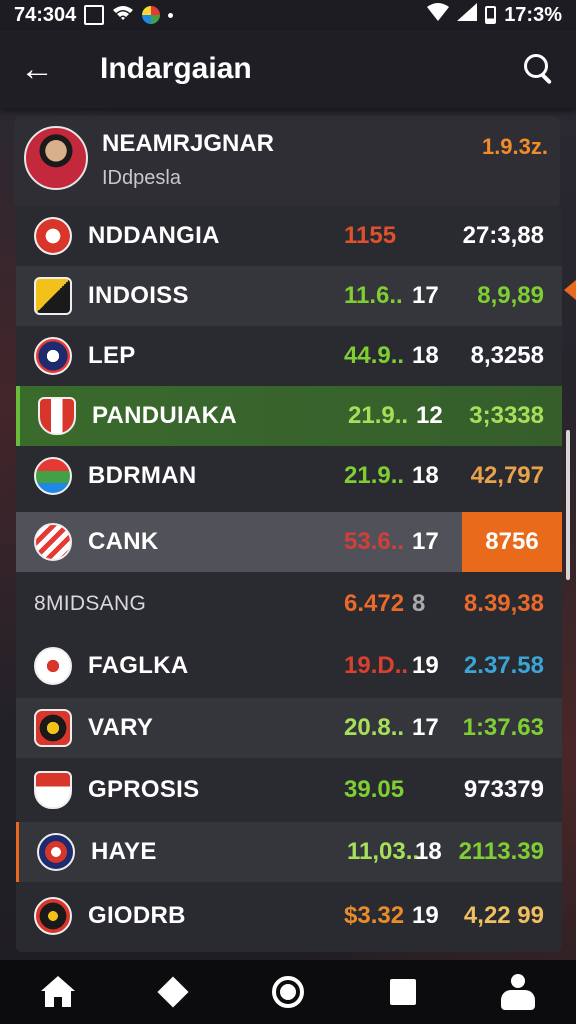 This screenshot has width=576, height=1024. I want to click on row-value-3: 8756, so click(512, 541).